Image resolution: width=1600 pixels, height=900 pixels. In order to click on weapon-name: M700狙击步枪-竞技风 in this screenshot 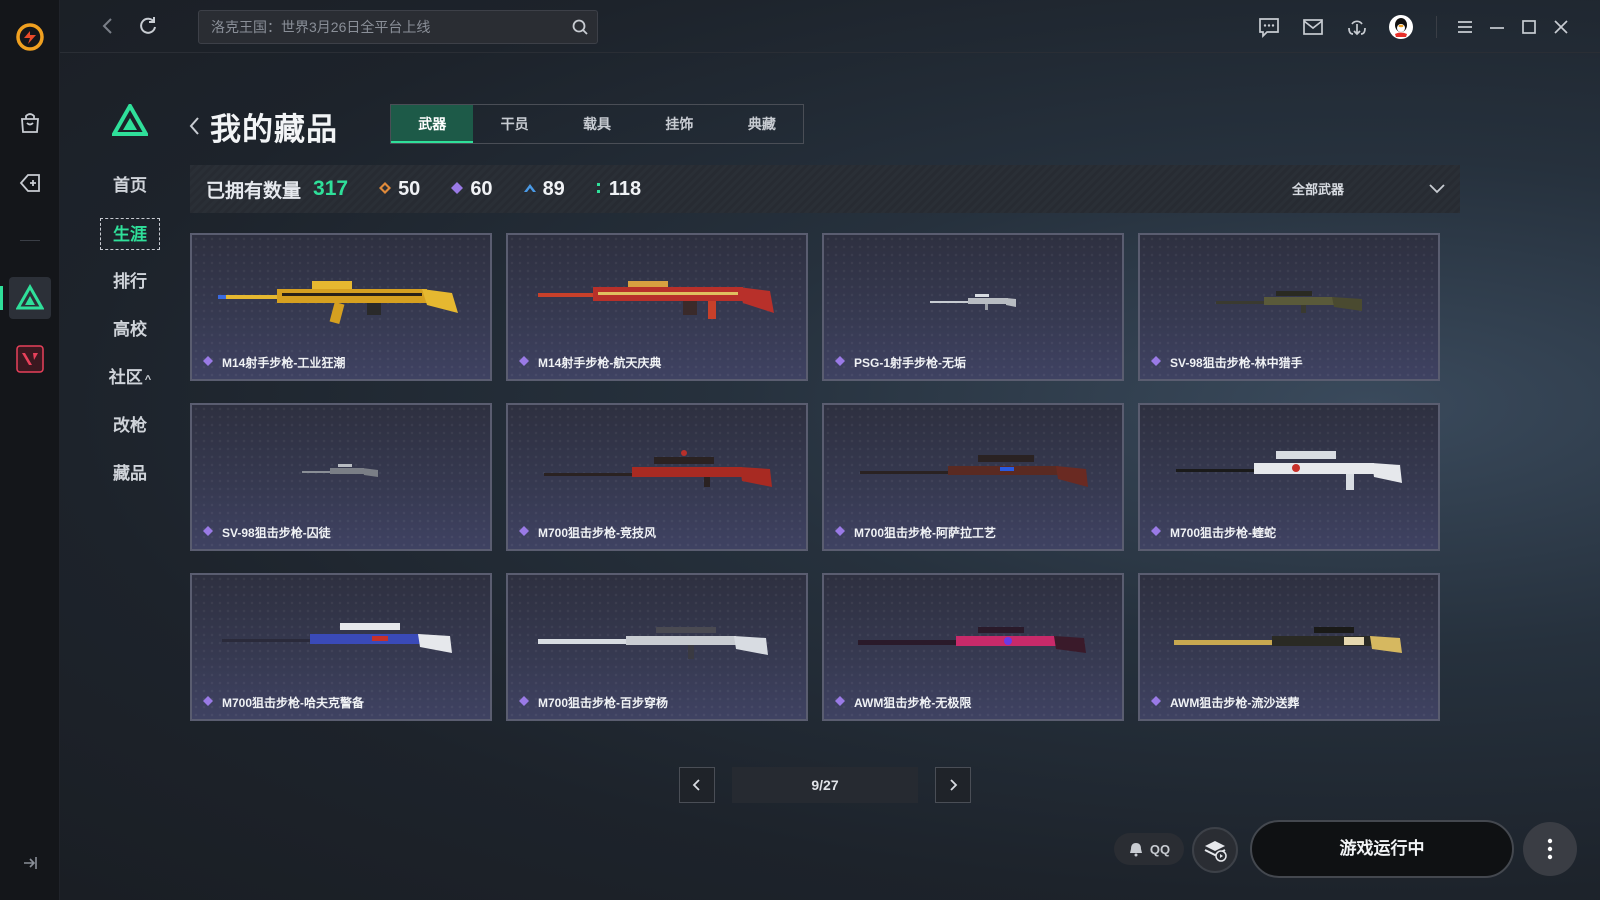, I will do `click(587, 532)`.